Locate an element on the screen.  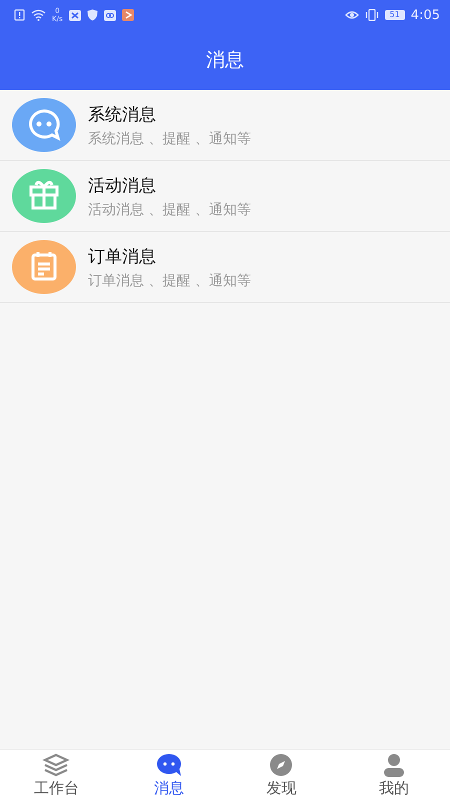
category-title: 订单消息 is located at coordinates (122, 257).